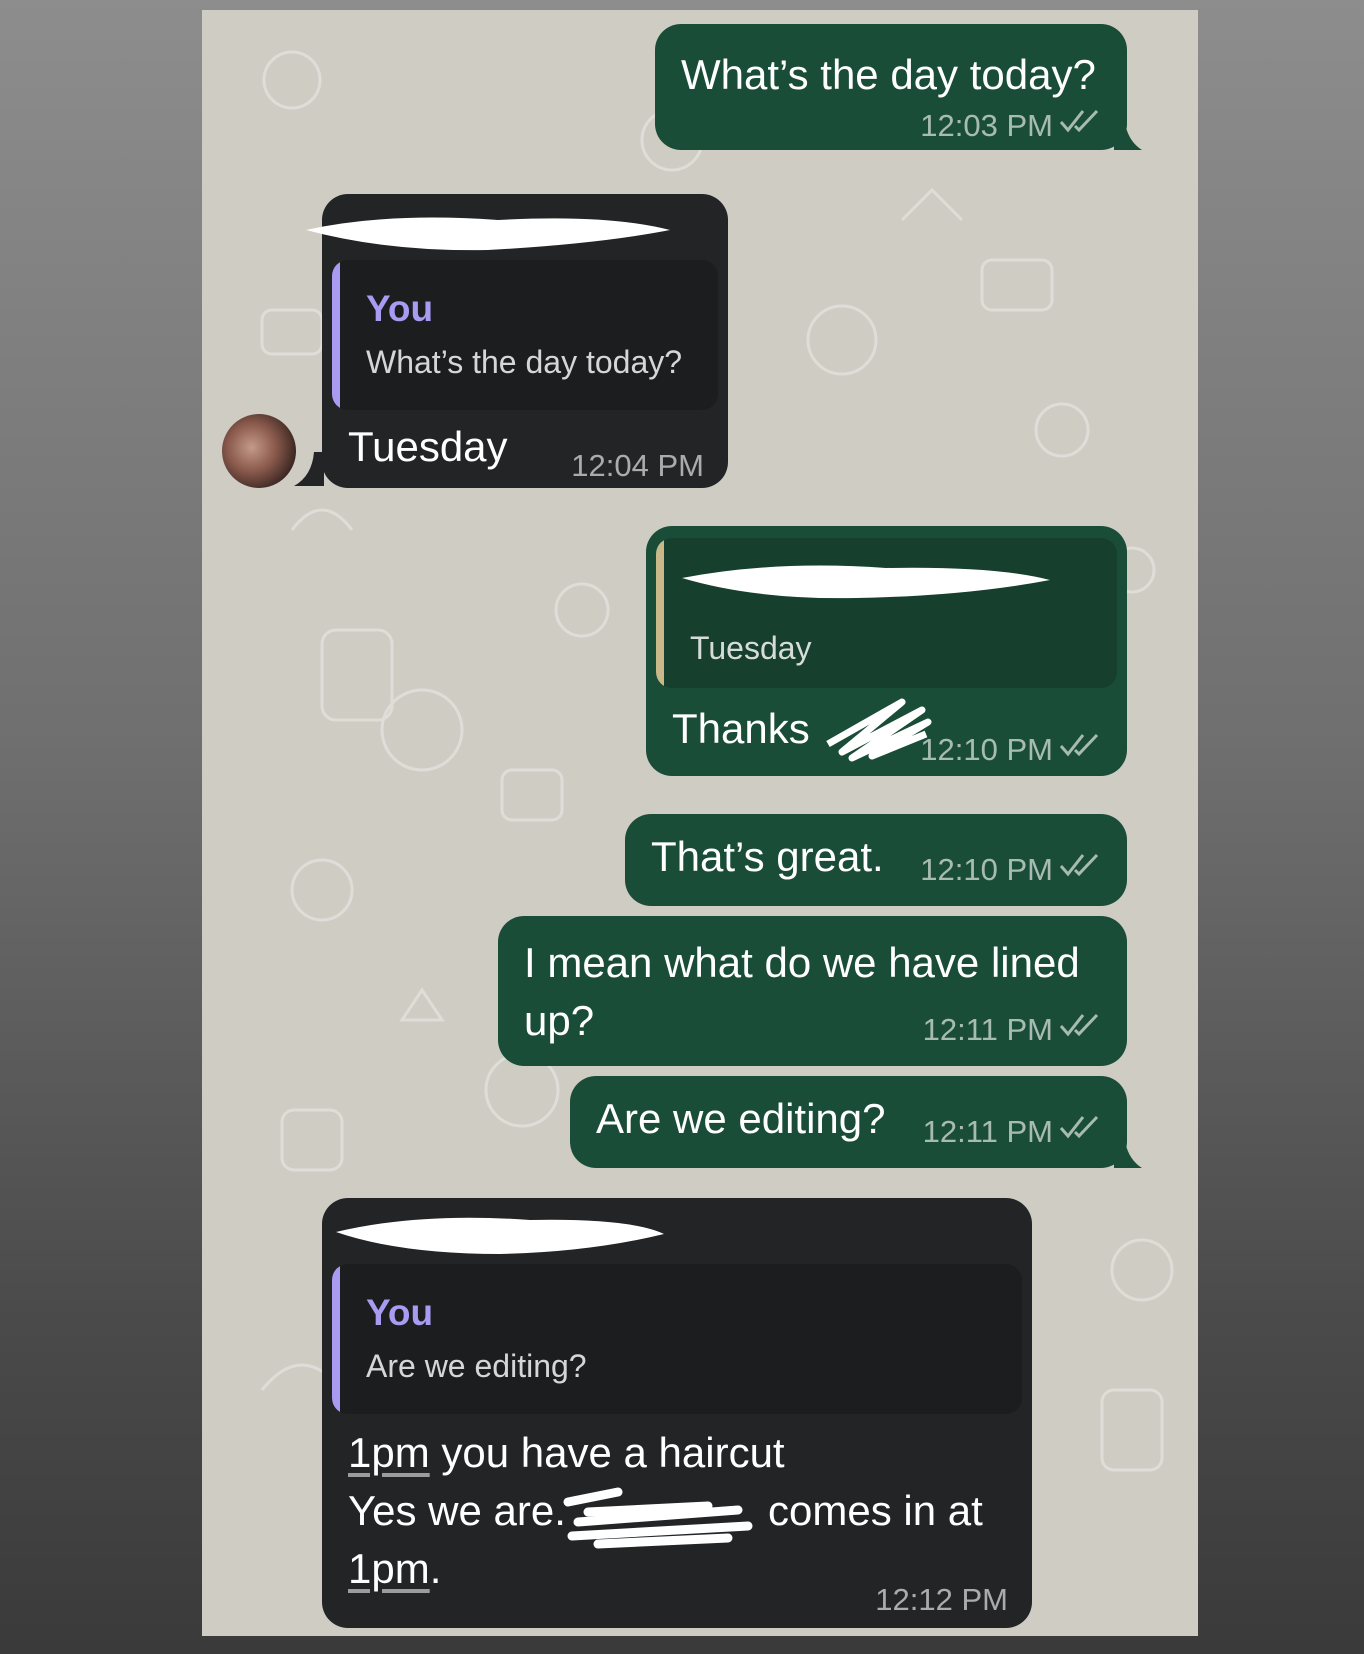 This screenshot has height=1654, width=1364. I want to click on message-time: 12:12 PM, so click(941, 1599).